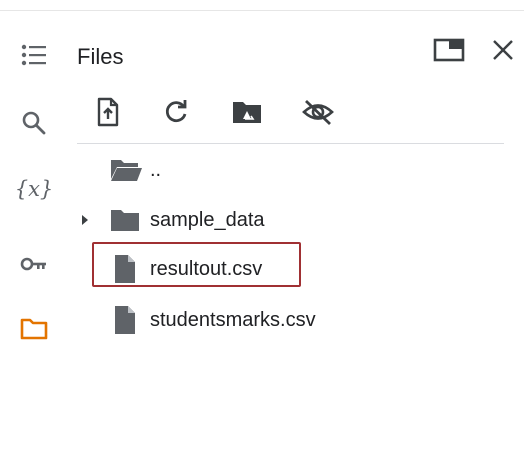 Image resolution: width=524 pixels, height=452 pixels. Describe the element at coordinates (131, 320) in the screenshot. I see `file-icon` at that location.